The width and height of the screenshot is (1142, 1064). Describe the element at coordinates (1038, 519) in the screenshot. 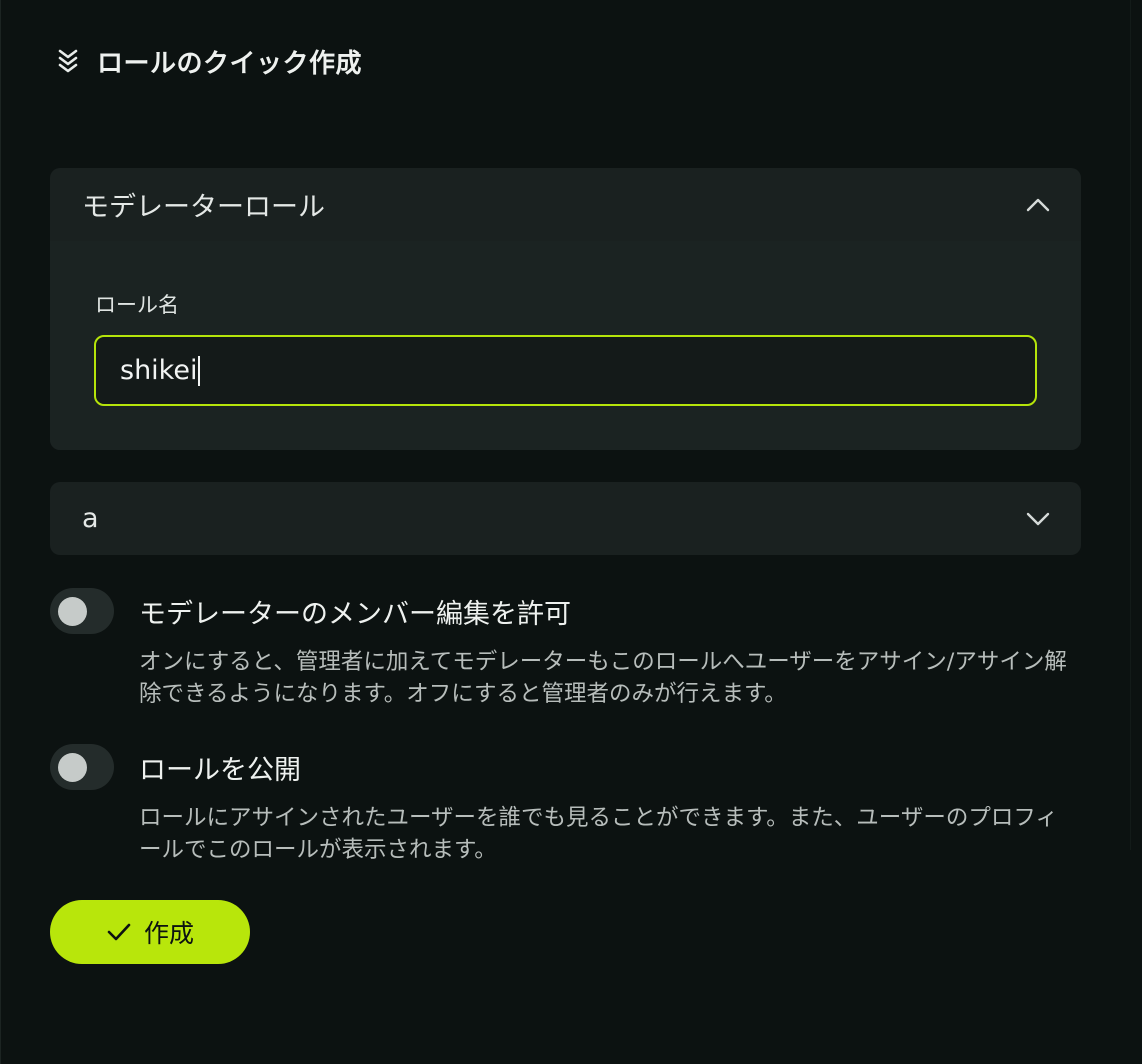

I see `chevron-down-icon` at that location.